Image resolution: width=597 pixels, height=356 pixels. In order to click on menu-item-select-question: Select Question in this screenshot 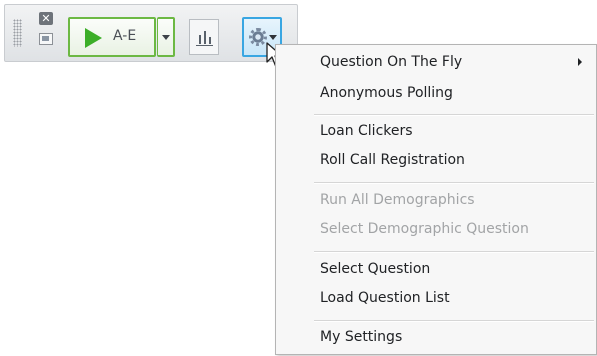, I will do `click(375, 269)`.